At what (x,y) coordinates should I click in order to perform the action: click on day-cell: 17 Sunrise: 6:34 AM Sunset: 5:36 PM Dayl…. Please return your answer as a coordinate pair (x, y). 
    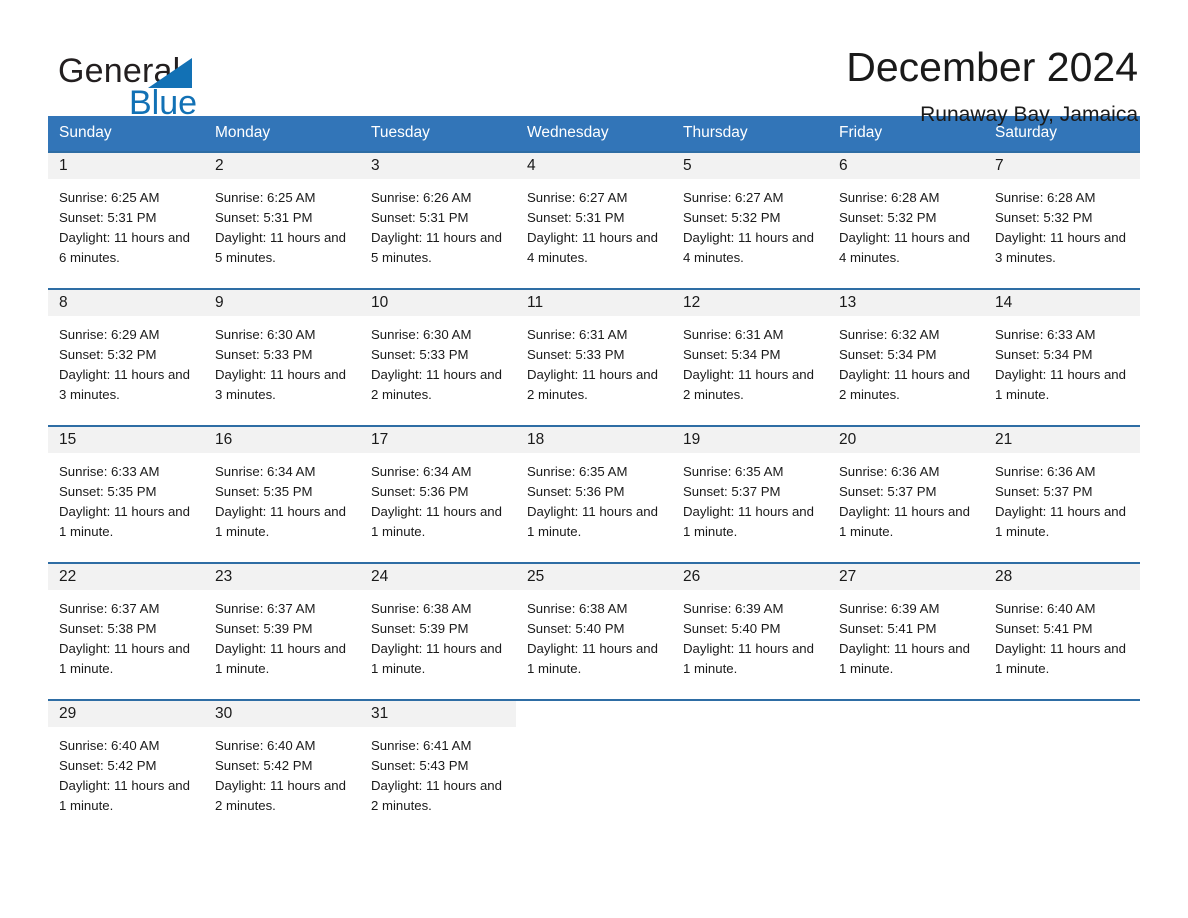
    Looking at the image, I should click on (438, 494).